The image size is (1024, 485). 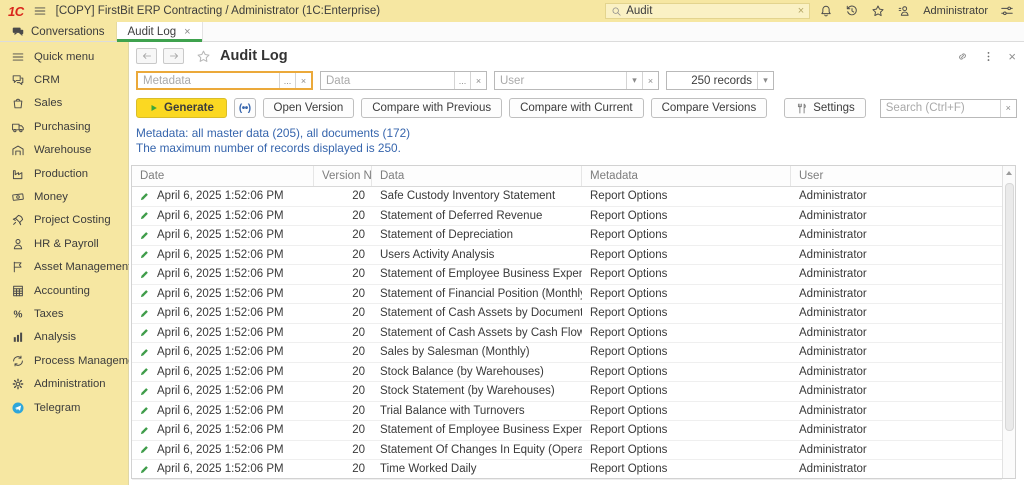 What do you see at coordinates (64, 290) in the screenshot?
I see `sidebar-item-accounting: Accounting` at bounding box center [64, 290].